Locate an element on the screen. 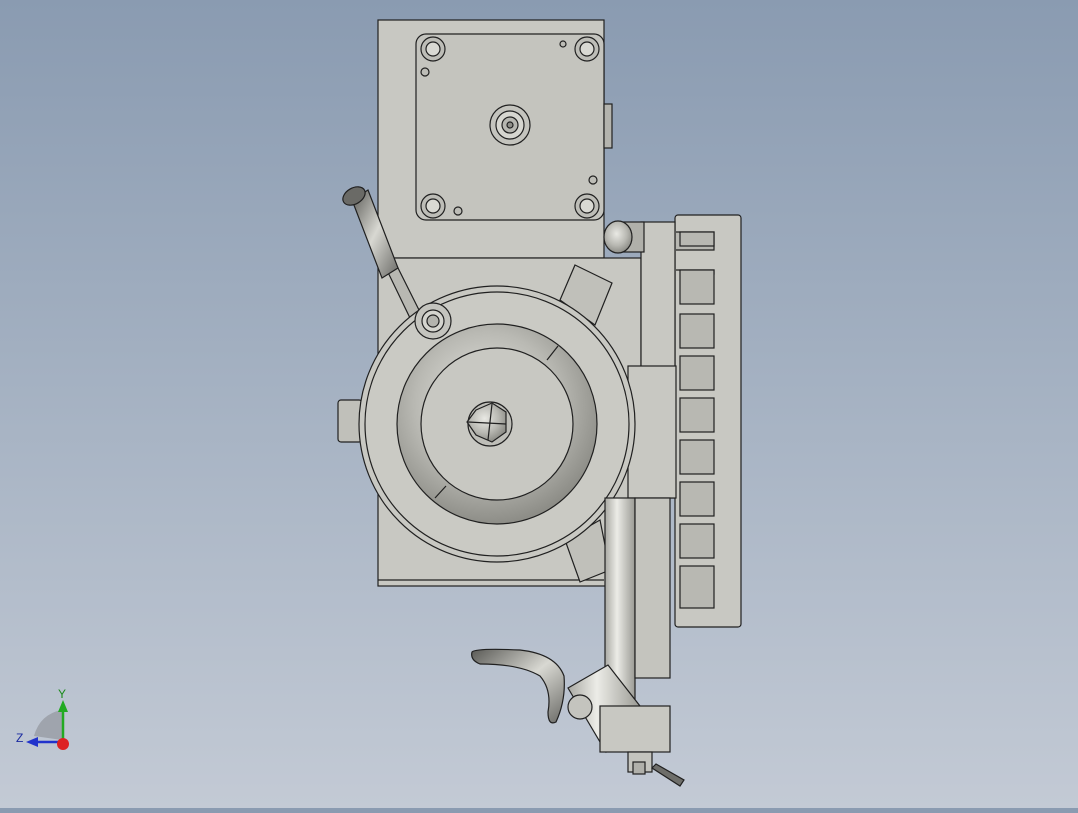 This screenshot has width=1078, height=813. cam-handle is located at coordinates (518, 686).